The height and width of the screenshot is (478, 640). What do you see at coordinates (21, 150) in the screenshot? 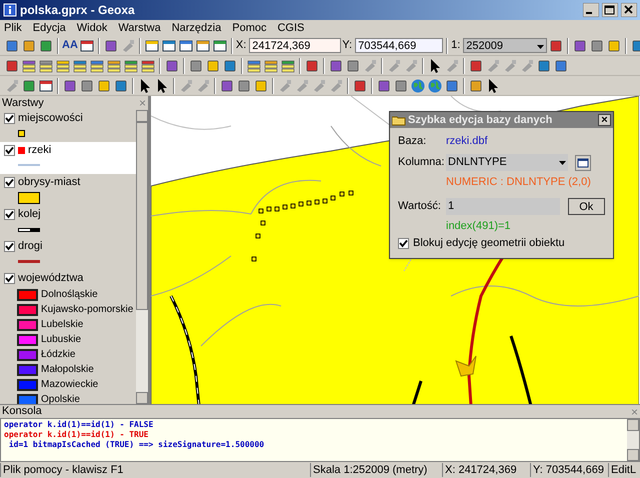
I see `selected-marker-icon` at bounding box center [21, 150].